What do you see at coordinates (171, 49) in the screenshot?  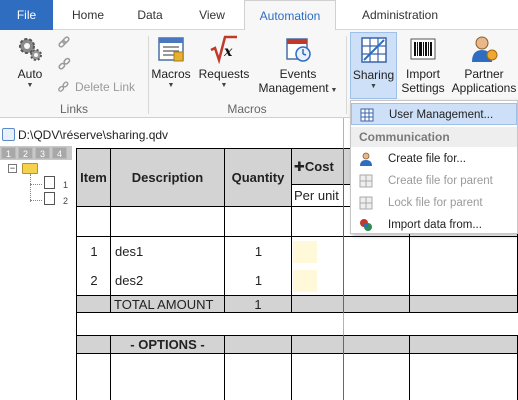 I see `macros-icon` at bounding box center [171, 49].